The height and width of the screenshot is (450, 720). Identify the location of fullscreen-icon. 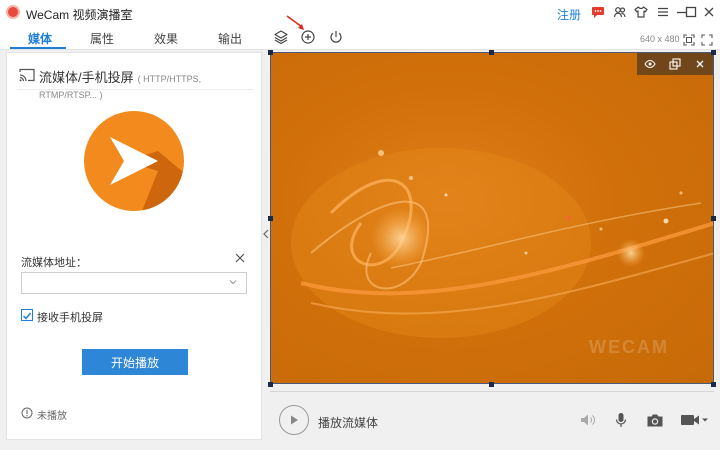
(707, 40).